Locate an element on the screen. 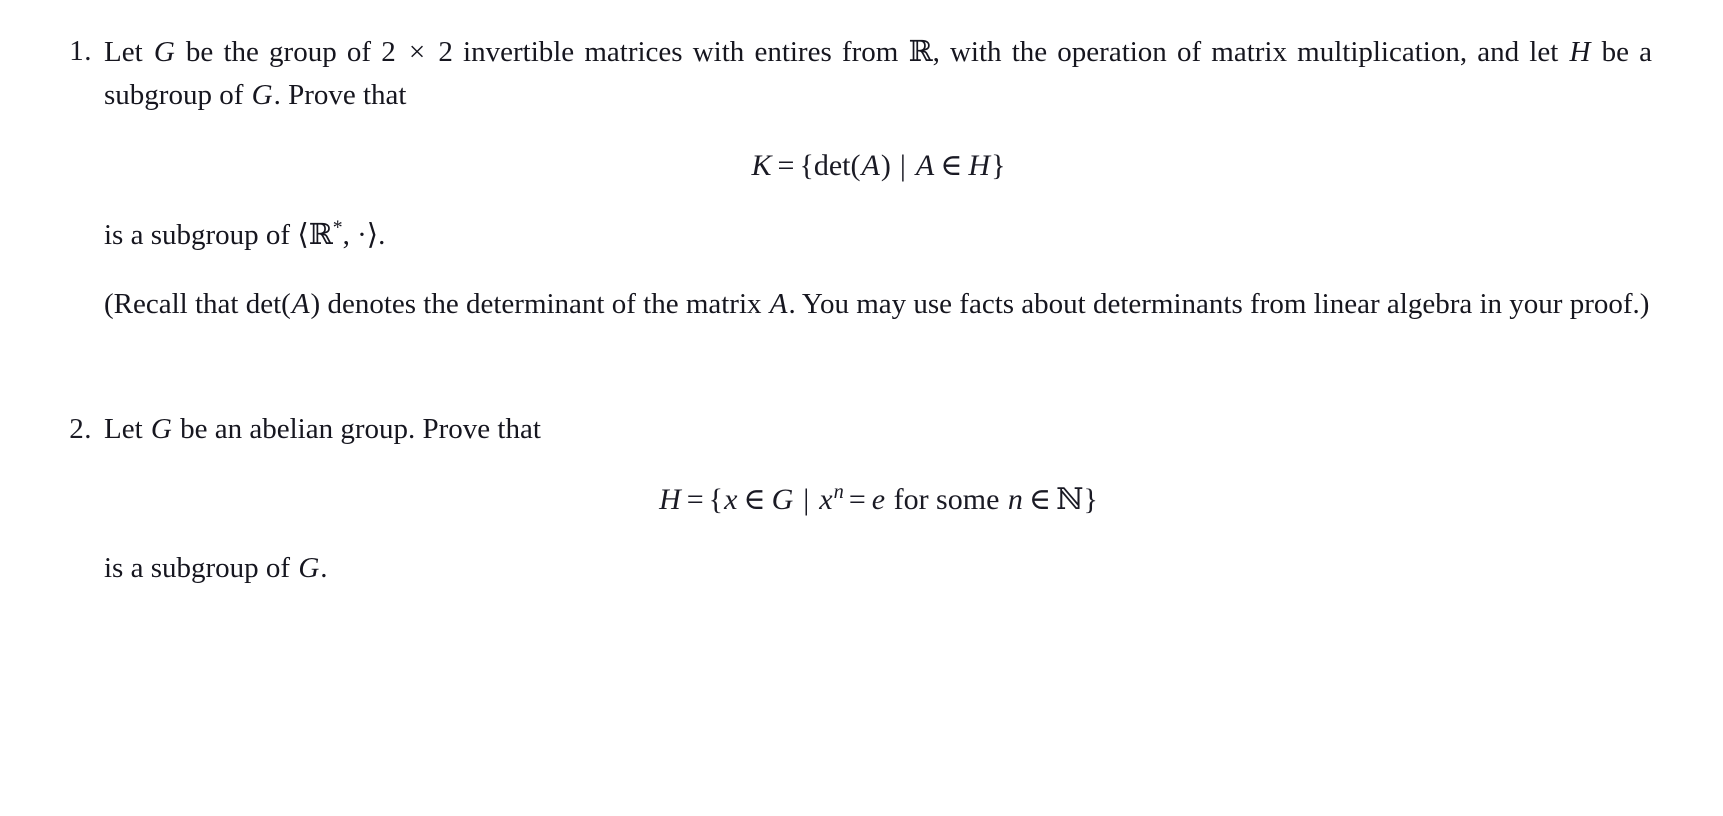 The width and height of the screenshot is (1723, 816). math-reals-symbol-2: ℝ is located at coordinates (320, 234).